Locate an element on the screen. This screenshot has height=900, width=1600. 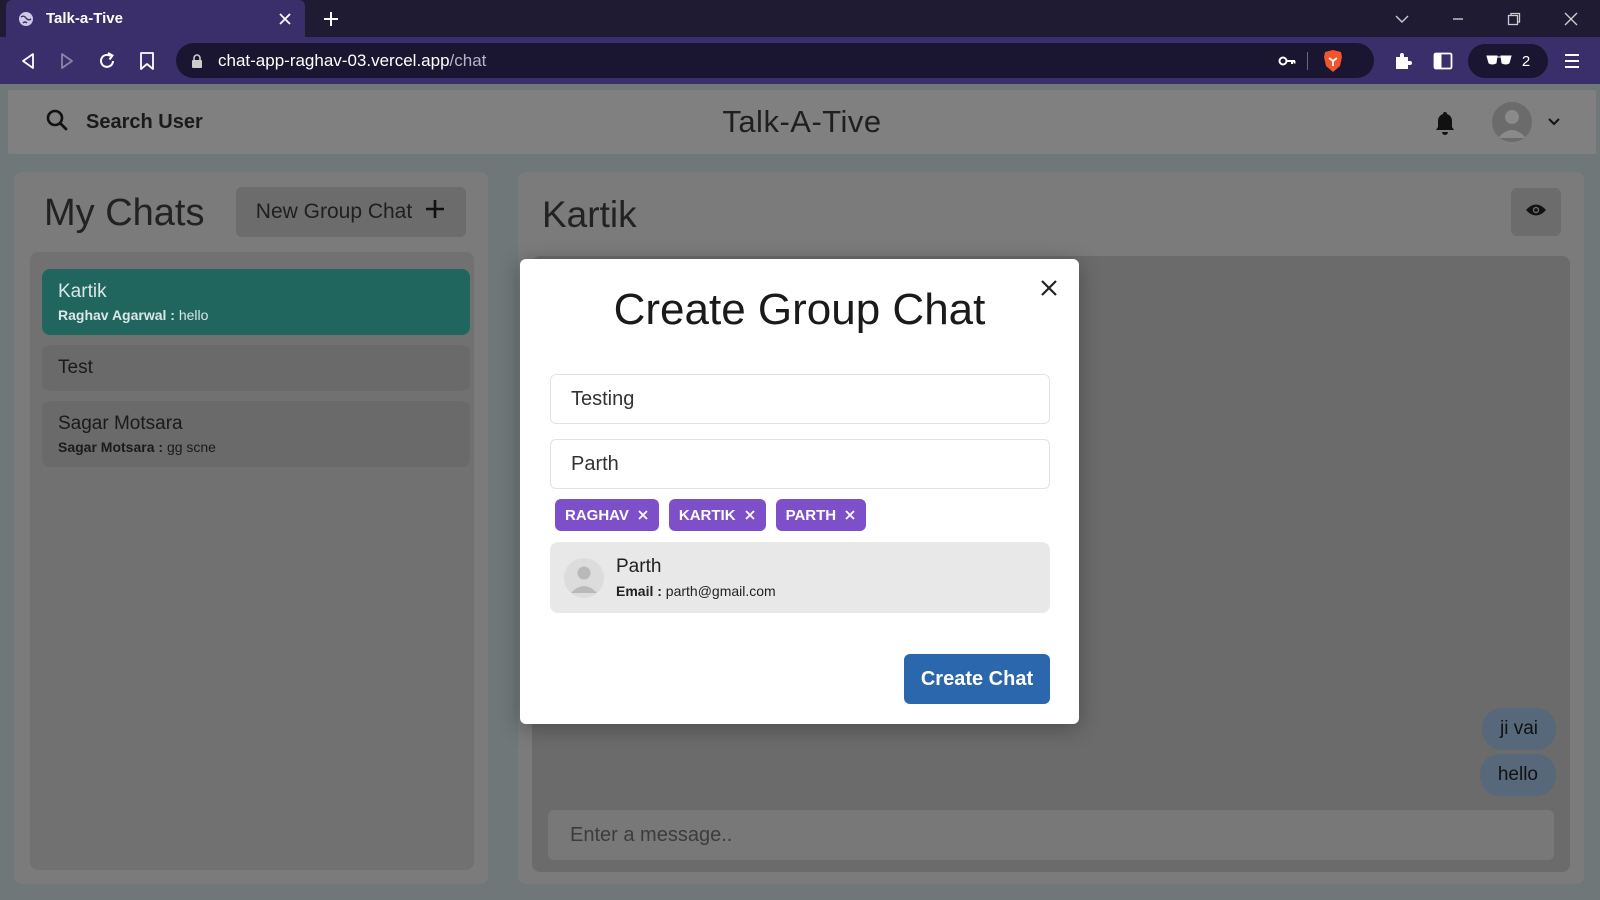
chat-item-name: Test is located at coordinates (75, 367).